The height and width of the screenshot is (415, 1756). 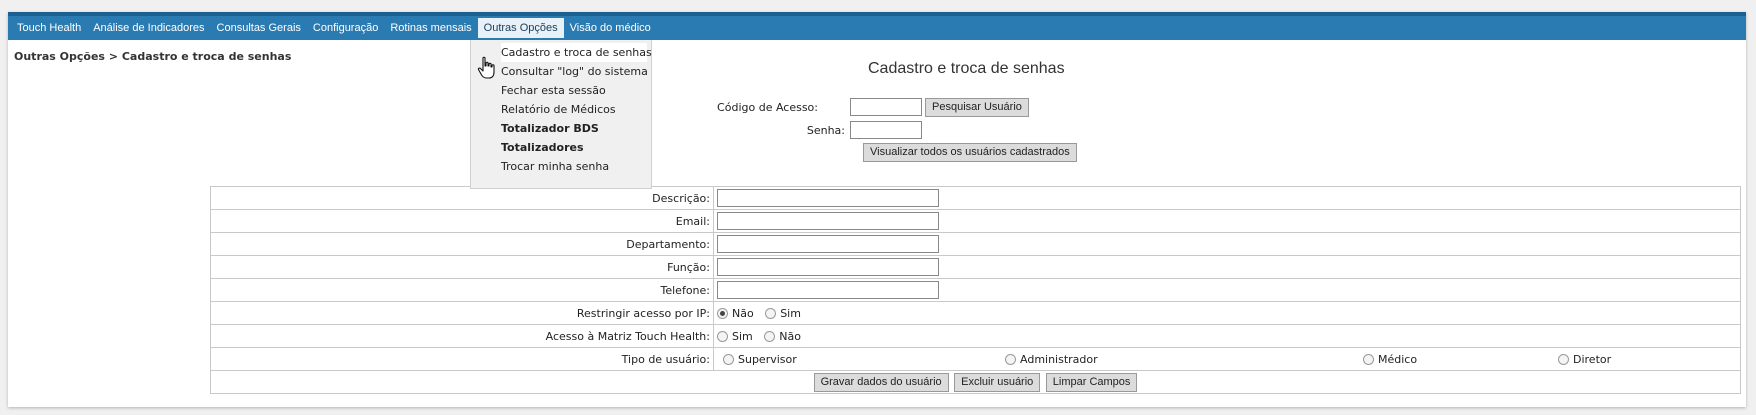 I want to click on table-row: Restringir acesso por IP: Não Sim, so click(x=975, y=313).